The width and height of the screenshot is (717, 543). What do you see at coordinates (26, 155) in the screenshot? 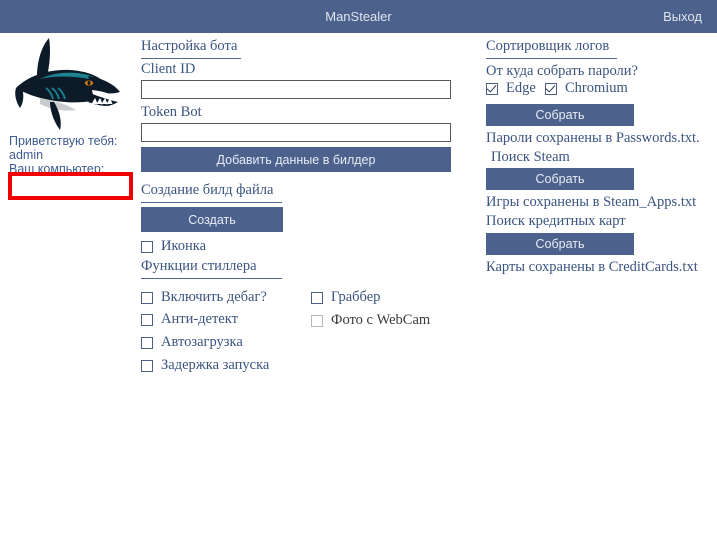
I see `username-value: admin` at bounding box center [26, 155].